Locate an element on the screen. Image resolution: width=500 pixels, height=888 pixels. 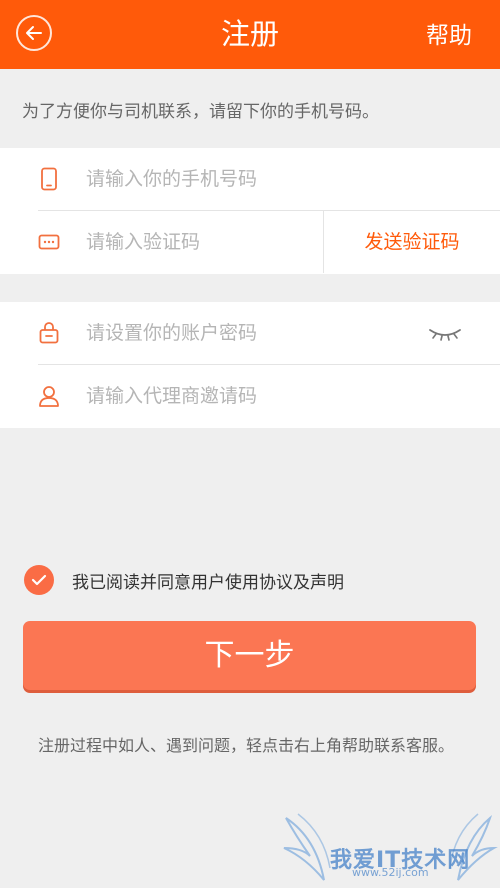
app-header: 注册 帮助 is located at coordinates (250, 34).